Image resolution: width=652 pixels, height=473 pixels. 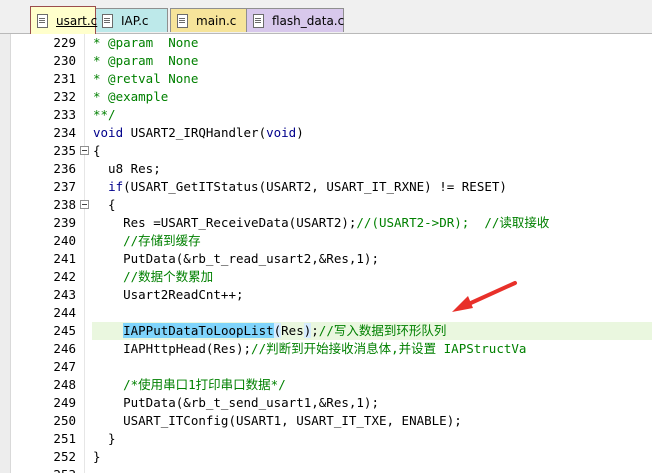 What do you see at coordinates (64, 78) in the screenshot?
I see `line-number: 231` at bounding box center [64, 78].